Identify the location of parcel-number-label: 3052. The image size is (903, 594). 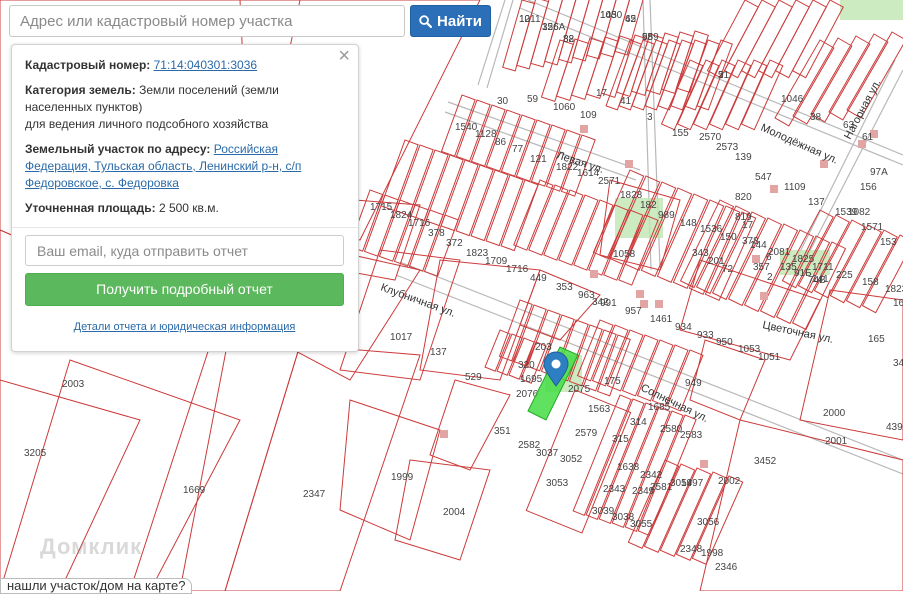
(571, 459).